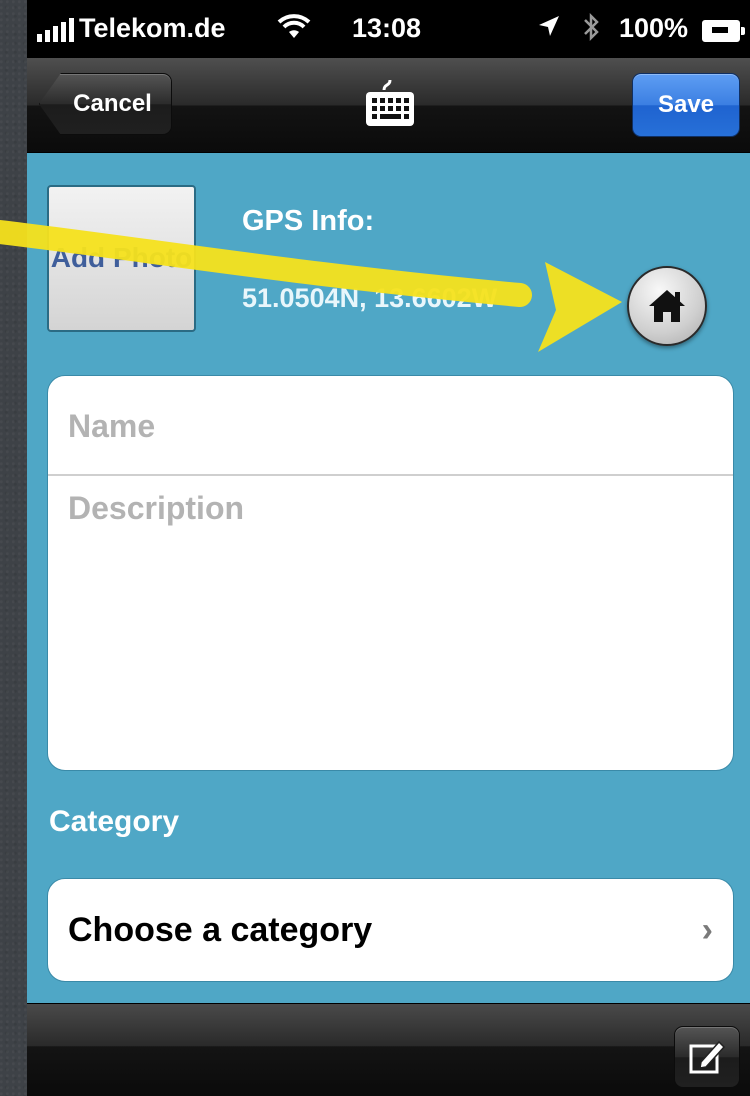  What do you see at coordinates (654, 28) in the screenshot?
I see `battery-percent: 100%` at bounding box center [654, 28].